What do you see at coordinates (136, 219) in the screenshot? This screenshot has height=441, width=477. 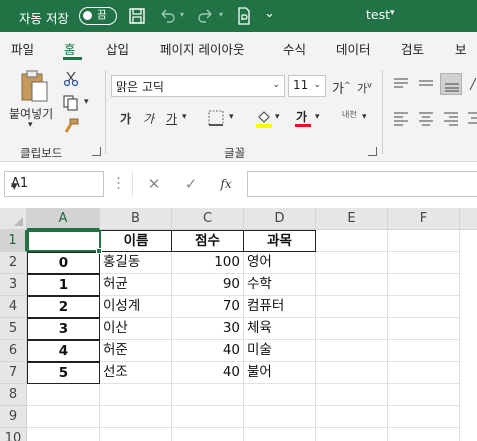 I see `column-header-b: B` at bounding box center [136, 219].